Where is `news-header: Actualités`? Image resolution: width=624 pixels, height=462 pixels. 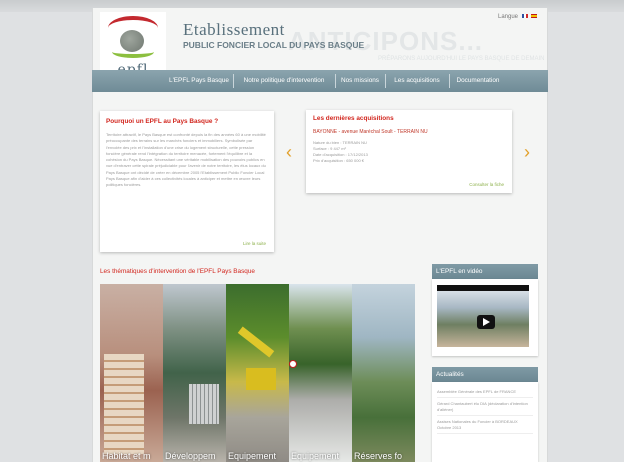 news-header: Actualités is located at coordinates (485, 374).